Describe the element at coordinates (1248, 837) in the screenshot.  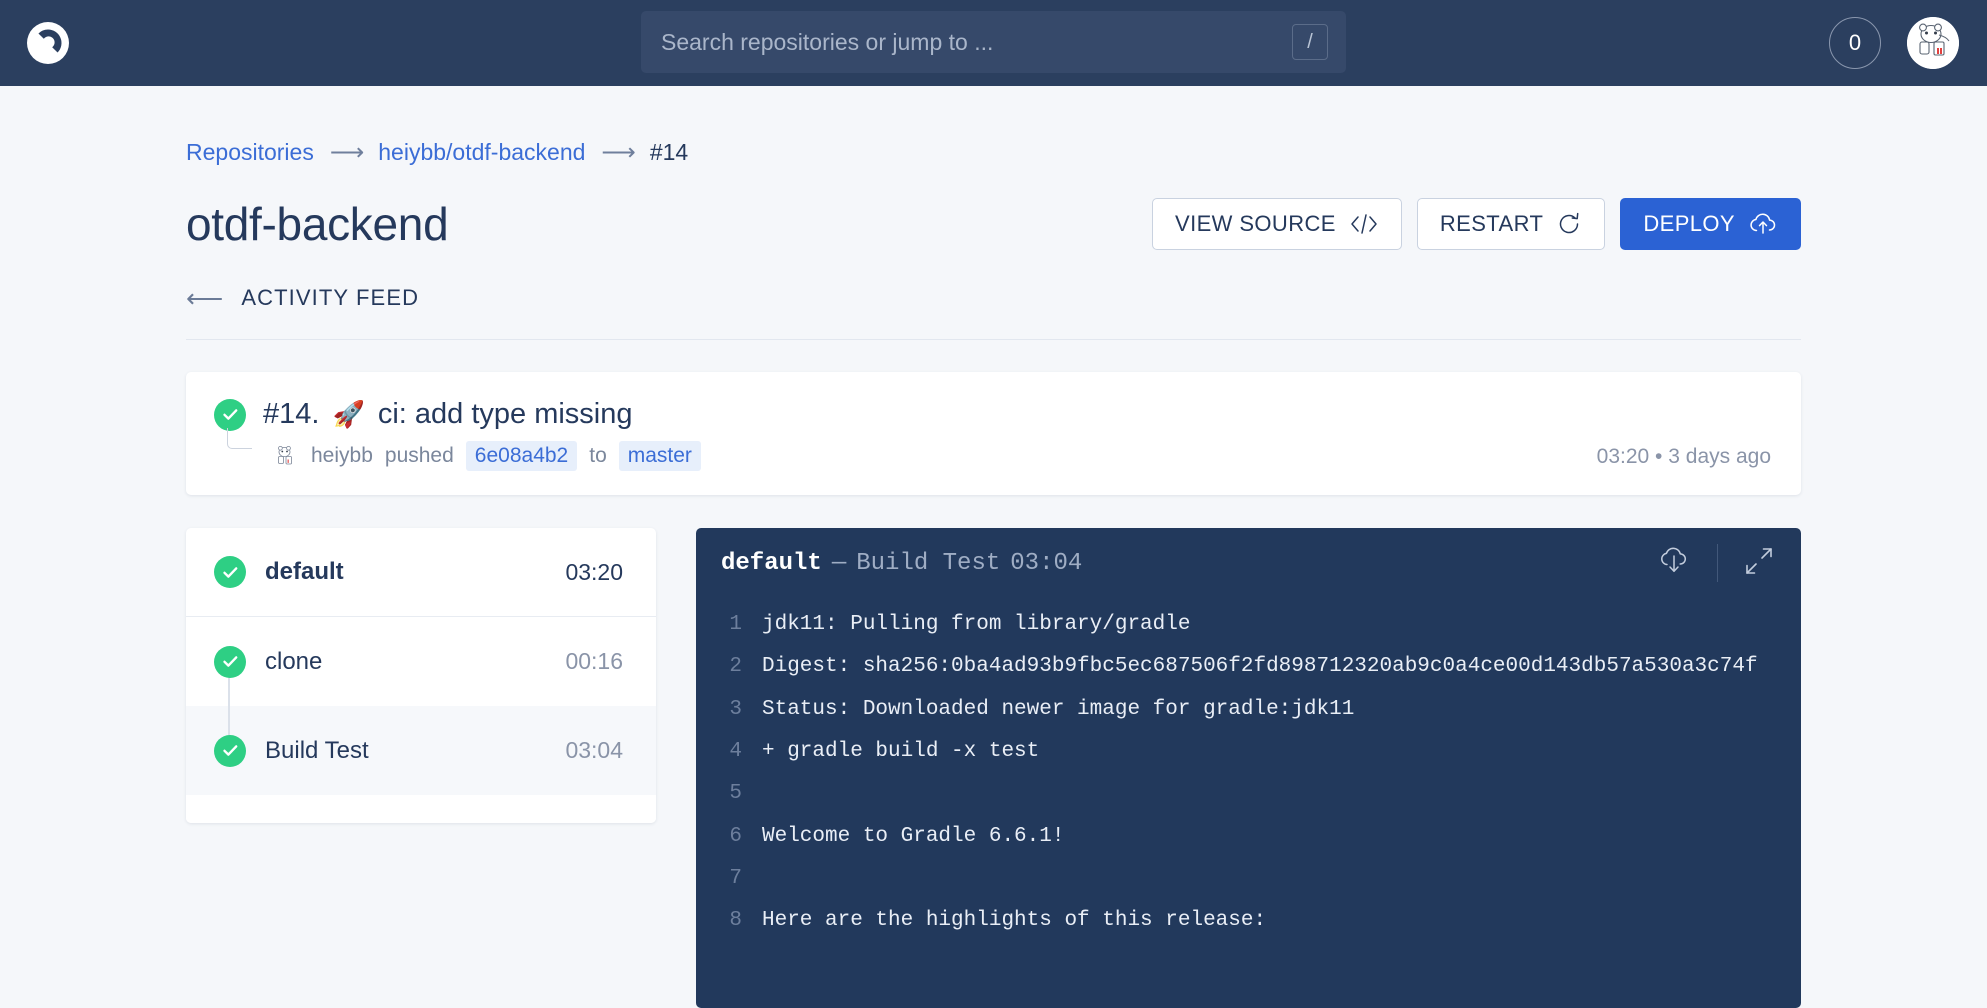
I see `log-line: 6 Welcome to Gradle 6.6.1!` at that location.